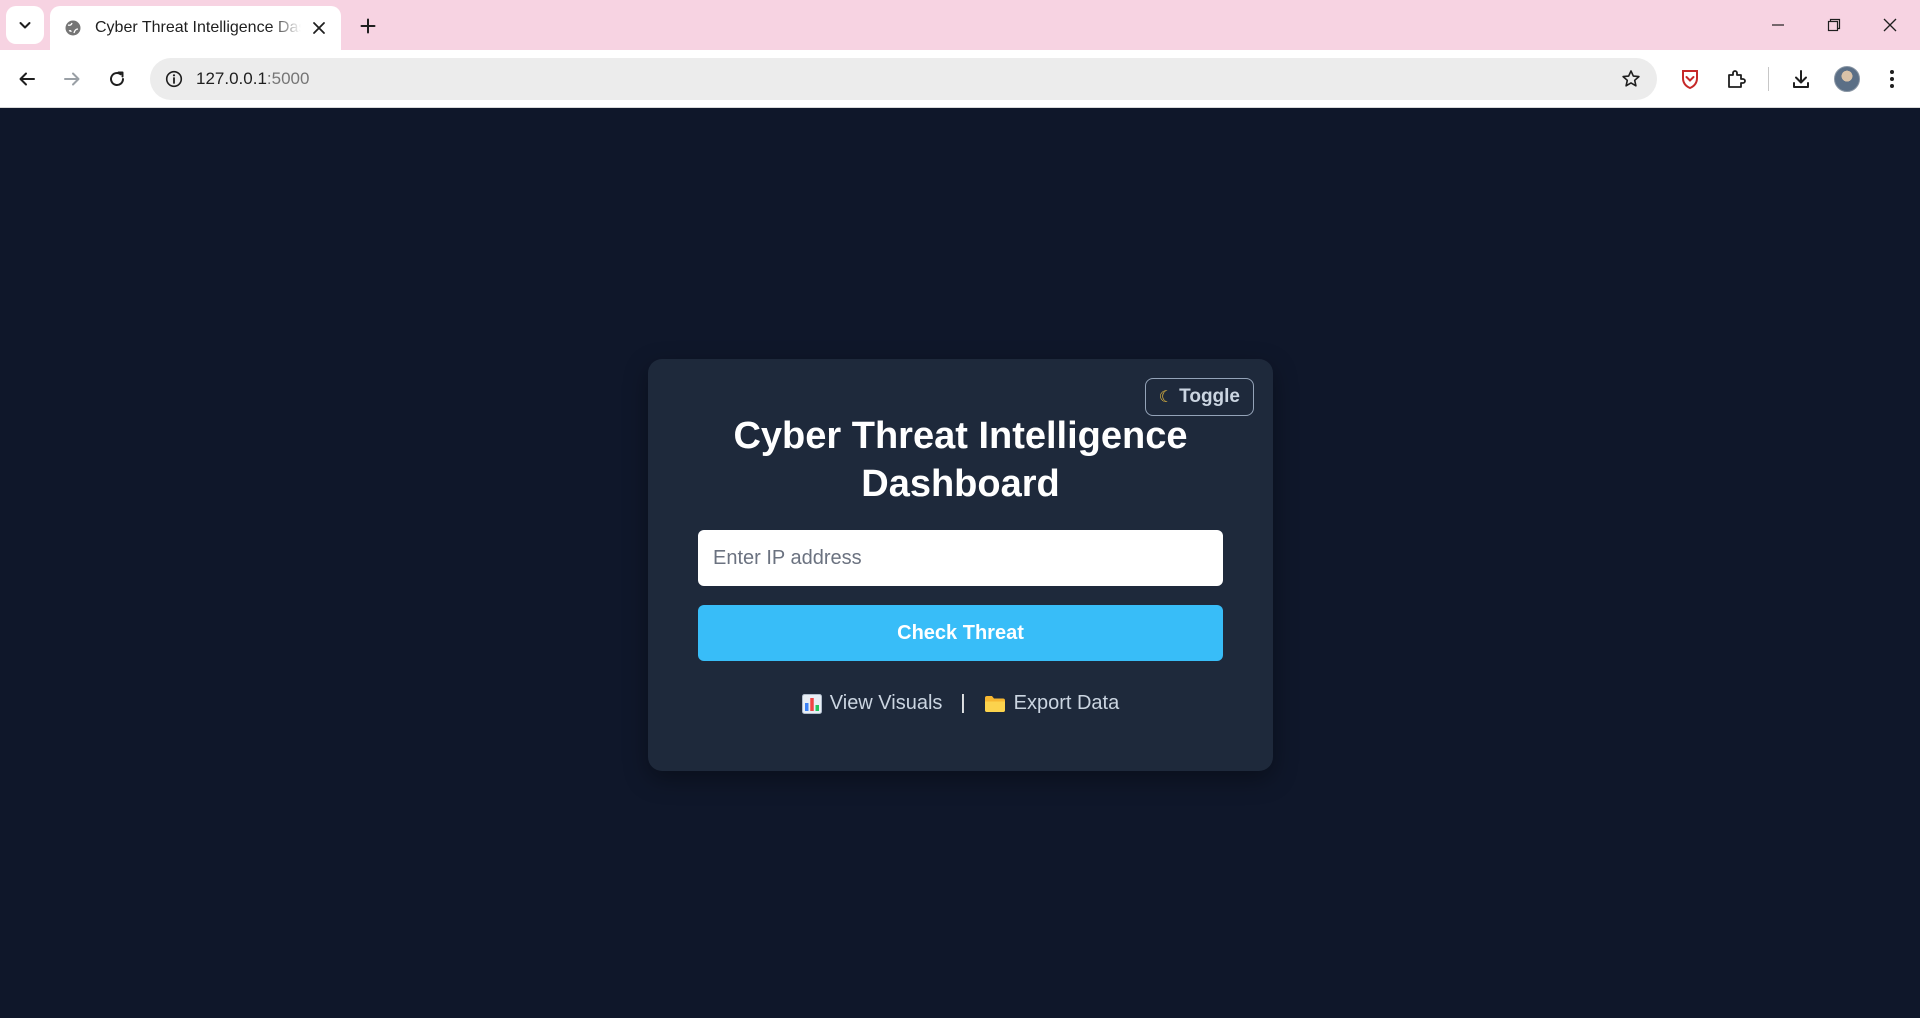  I want to click on export-data-link: Export Data, so click(1052, 703).